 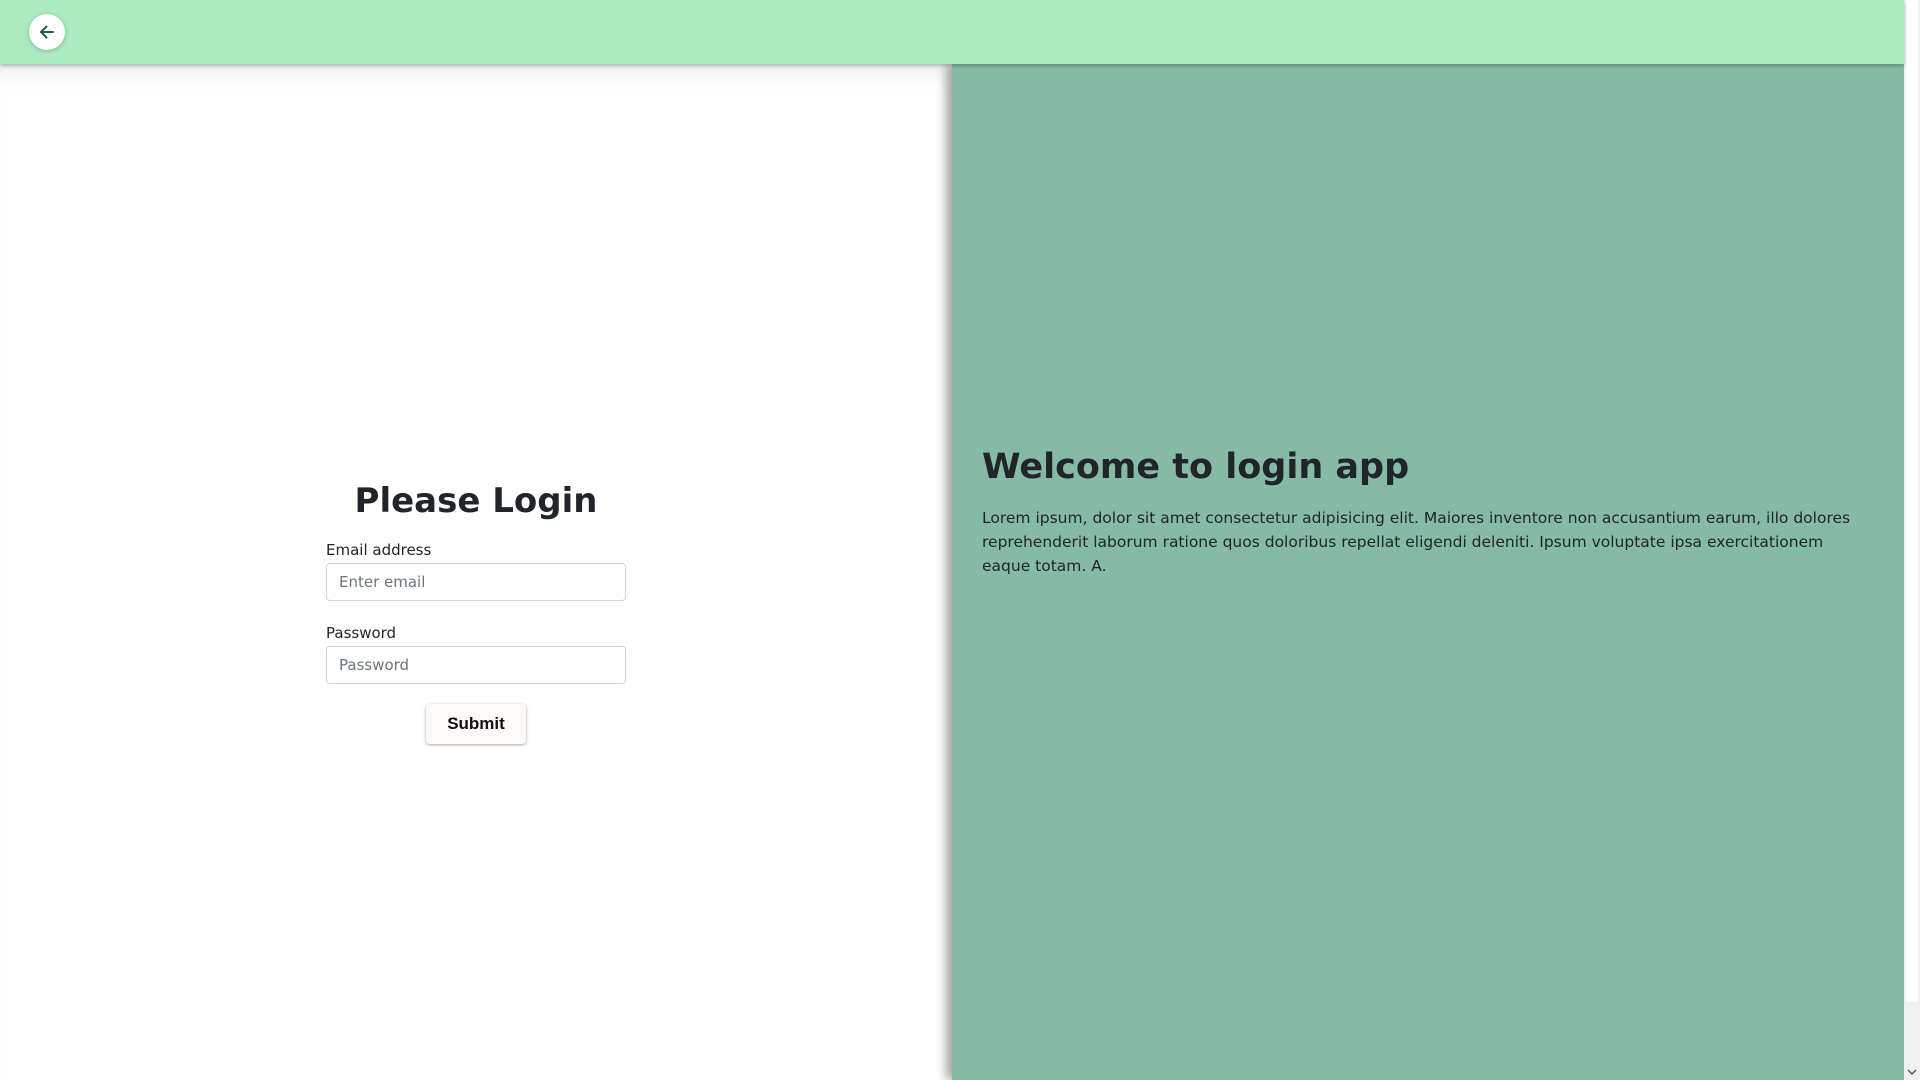 I want to click on email-label: Email address, so click(x=379, y=550).